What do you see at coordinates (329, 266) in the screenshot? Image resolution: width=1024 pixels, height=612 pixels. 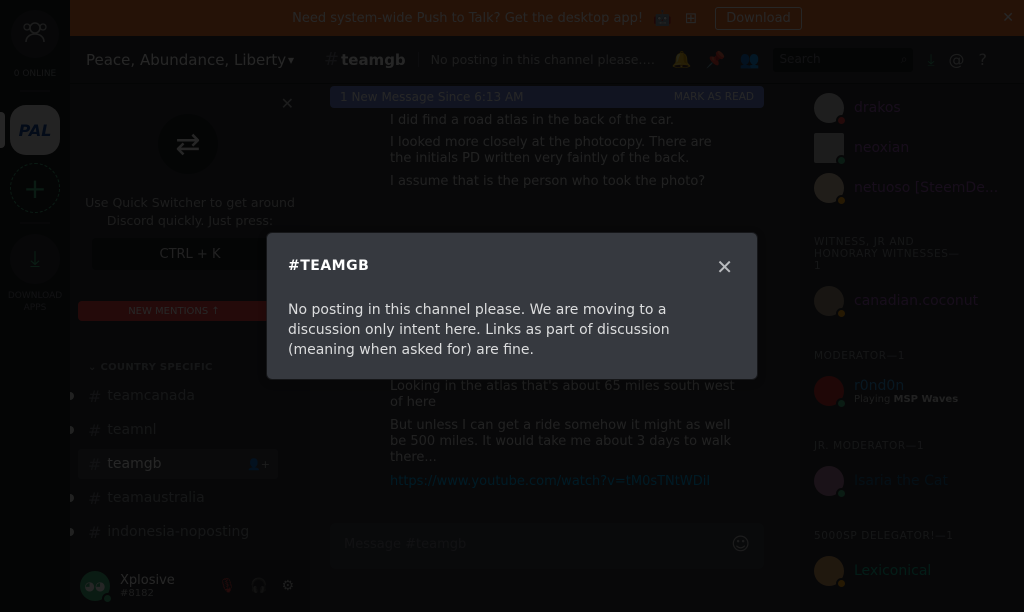 I see `modal-title: #TEAMGB` at bounding box center [329, 266].